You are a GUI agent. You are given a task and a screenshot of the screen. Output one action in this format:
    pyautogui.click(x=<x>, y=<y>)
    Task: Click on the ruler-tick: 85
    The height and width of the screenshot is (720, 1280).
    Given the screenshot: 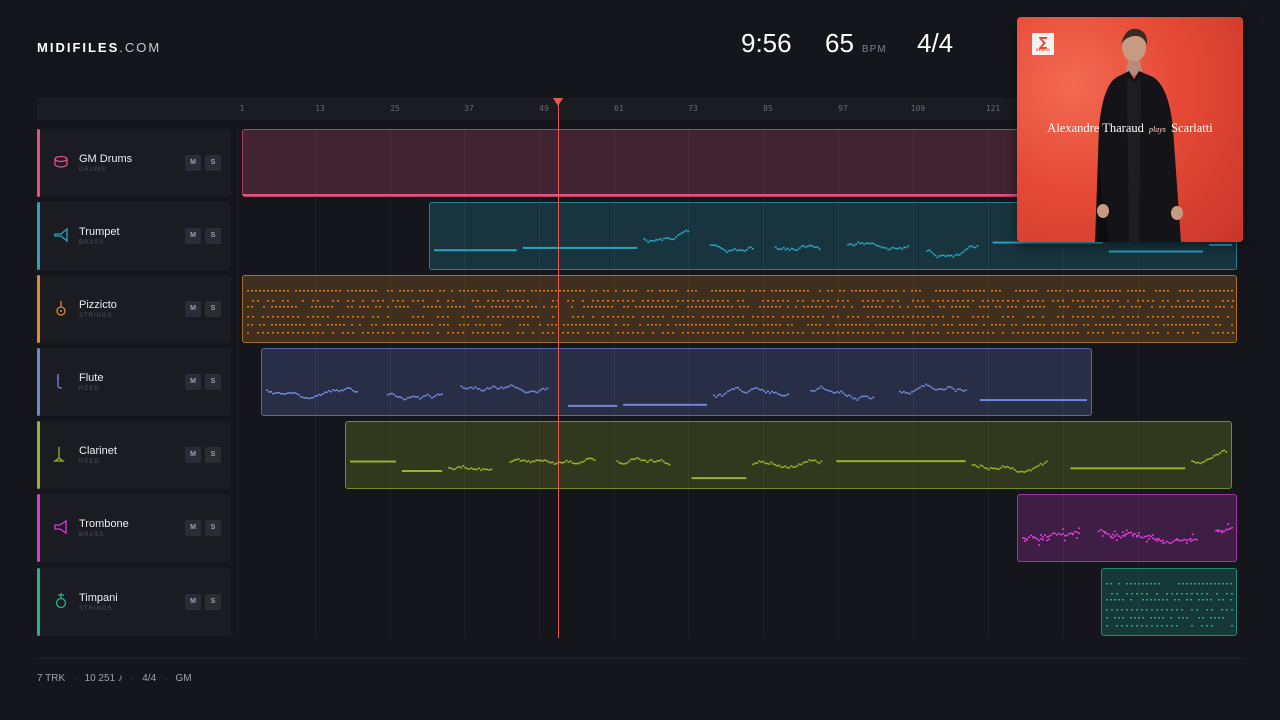 What is the action you would take?
    pyautogui.click(x=768, y=108)
    